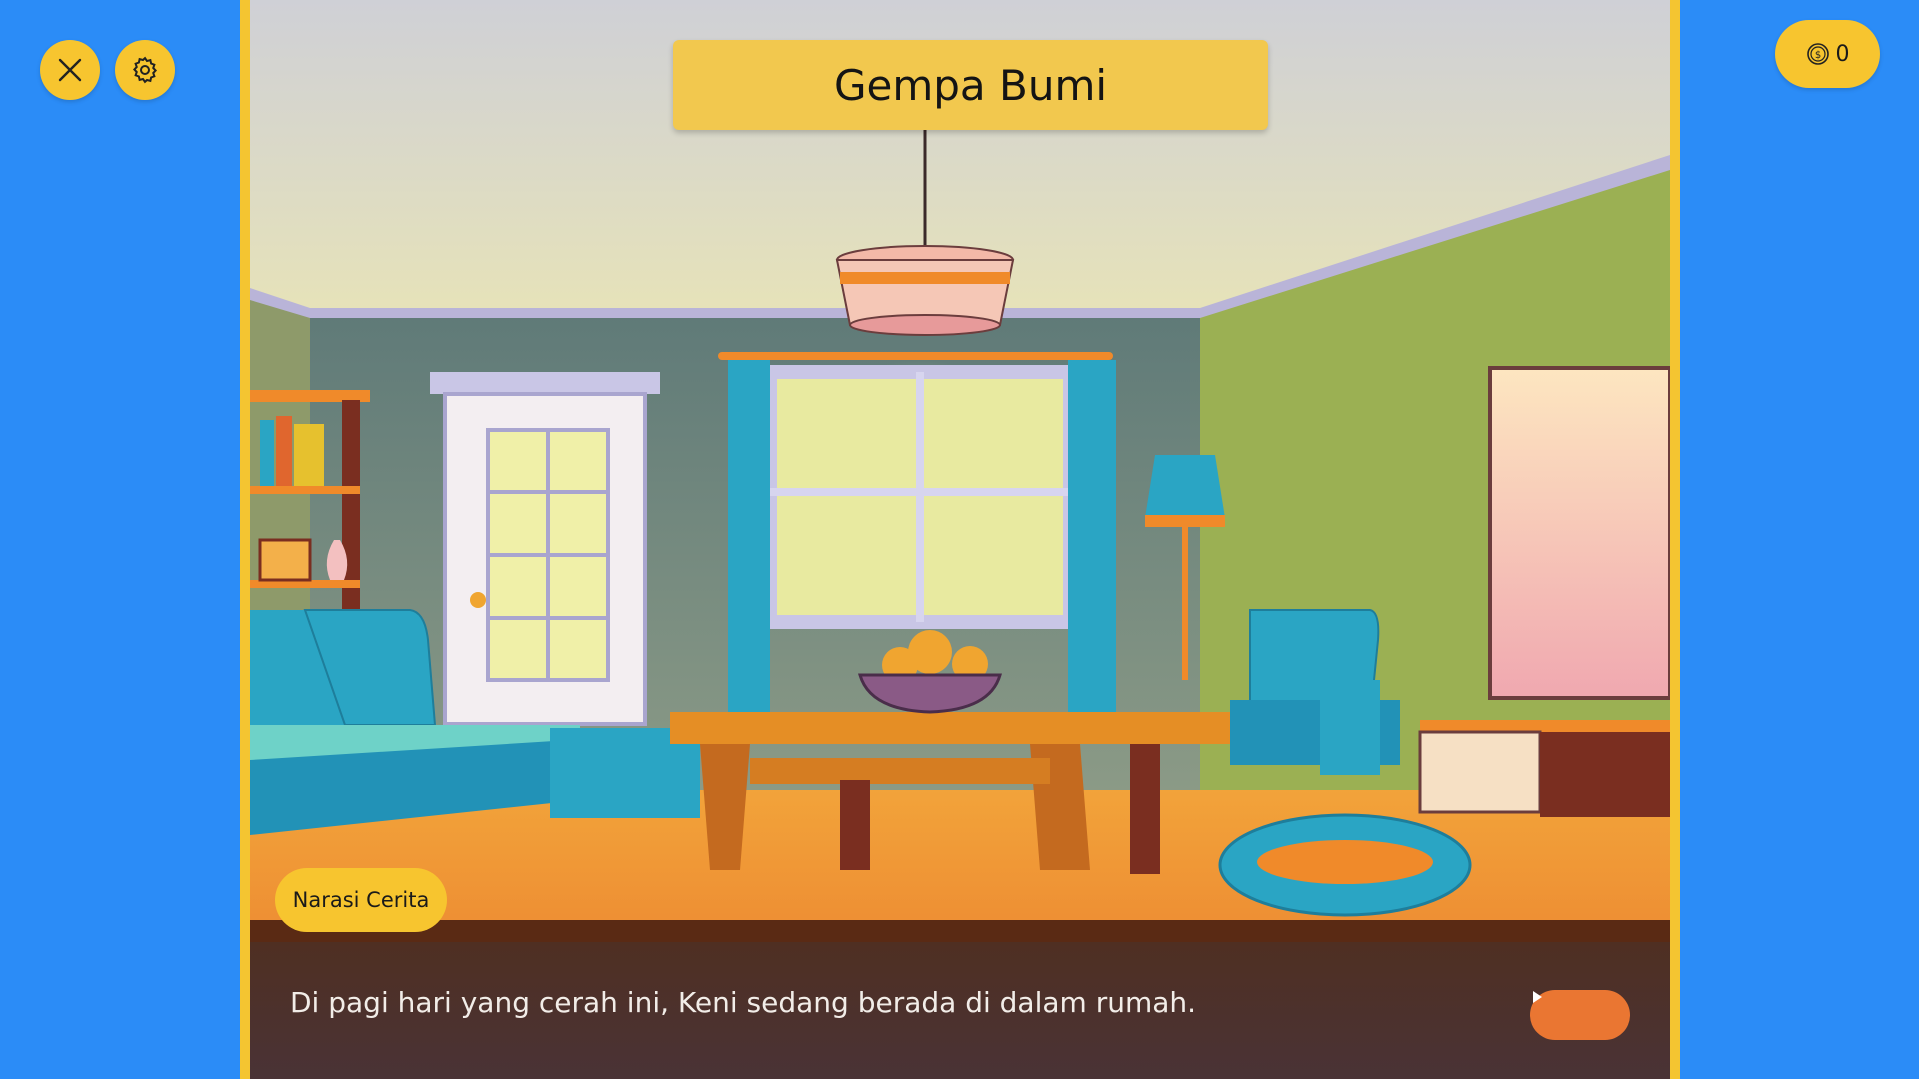 The image size is (1919, 1079). What do you see at coordinates (1537, 997) in the screenshot?
I see `play-icon` at bounding box center [1537, 997].